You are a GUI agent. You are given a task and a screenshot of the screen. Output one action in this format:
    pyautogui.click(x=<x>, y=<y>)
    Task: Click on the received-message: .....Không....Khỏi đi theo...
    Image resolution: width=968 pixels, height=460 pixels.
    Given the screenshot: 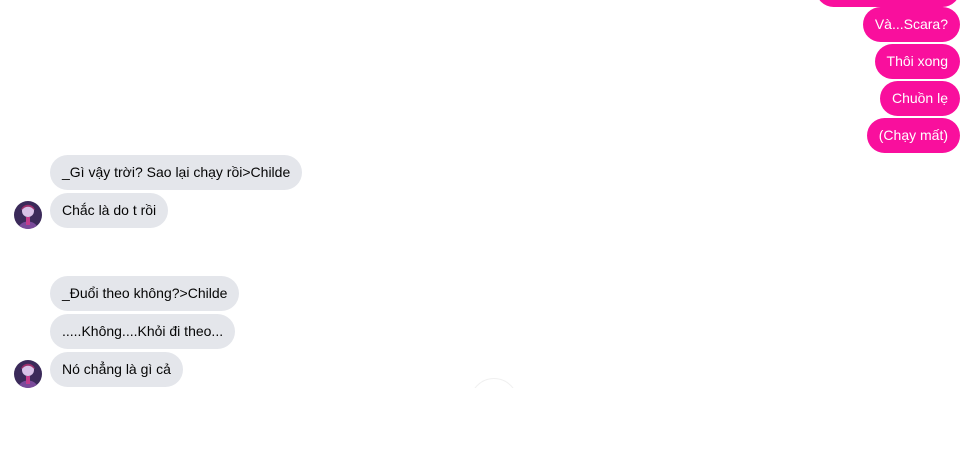 What is the action you would take?
    pyautogui.click(x=143, y=331)
    